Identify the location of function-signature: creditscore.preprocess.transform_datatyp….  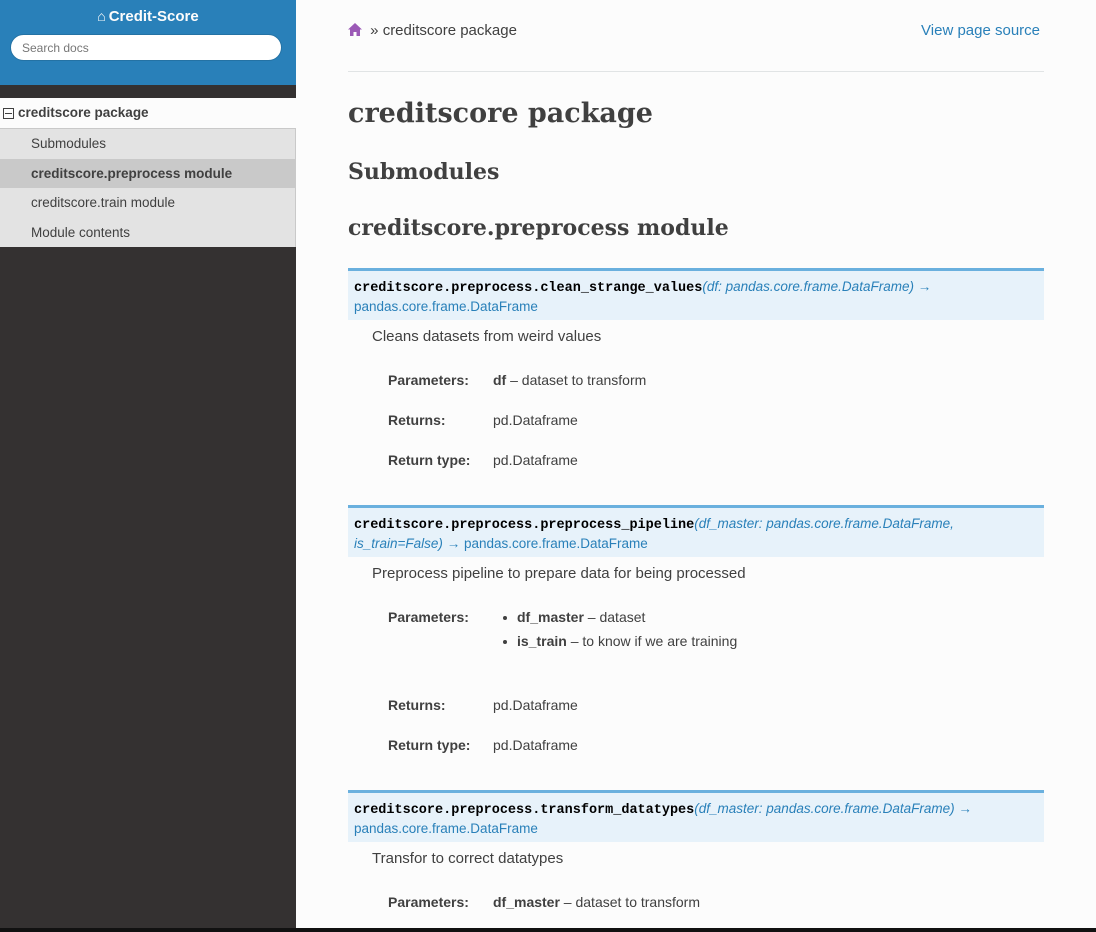
(696, 816).